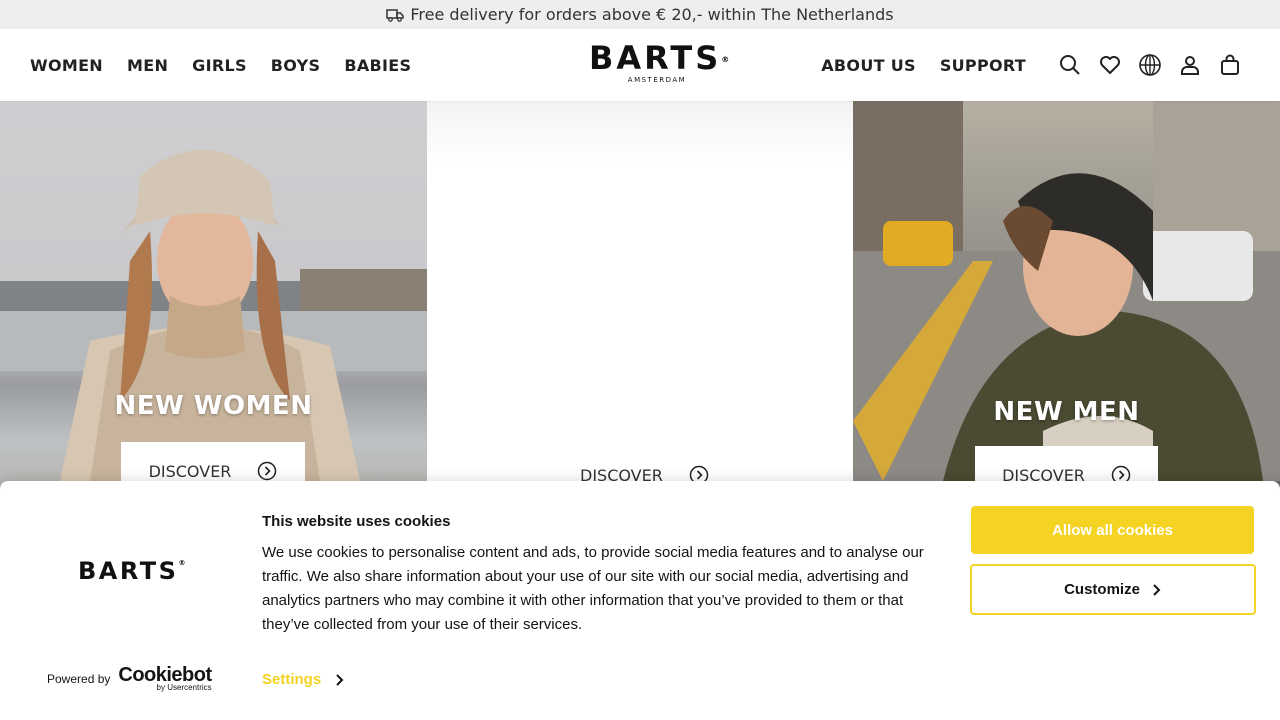 This screenshot has height=720, width=1280. I want to click on primary-nav: WOMEN MEN GIRLS BOYS BABIES, so click(220, 65).